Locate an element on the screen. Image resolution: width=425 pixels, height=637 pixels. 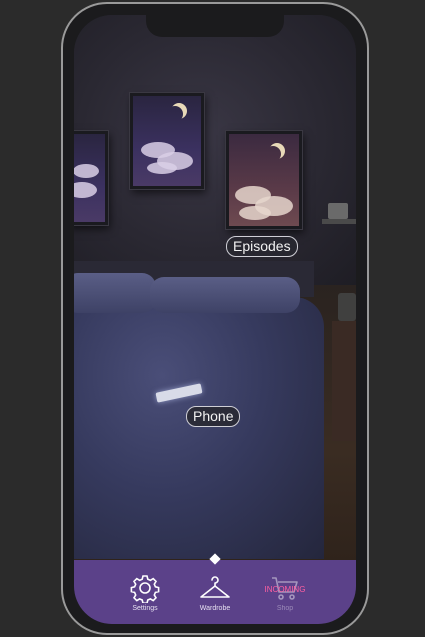
wall-painting-center is located at coordinates (167, 141).